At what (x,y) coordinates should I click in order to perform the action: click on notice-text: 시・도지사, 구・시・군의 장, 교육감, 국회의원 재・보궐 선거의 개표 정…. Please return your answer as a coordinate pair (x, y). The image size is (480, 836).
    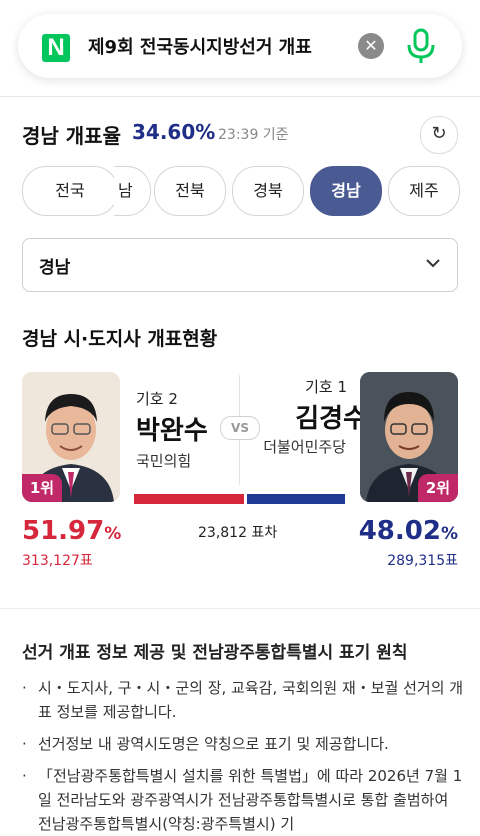
    Looking at the image, I should click on (251, 700).